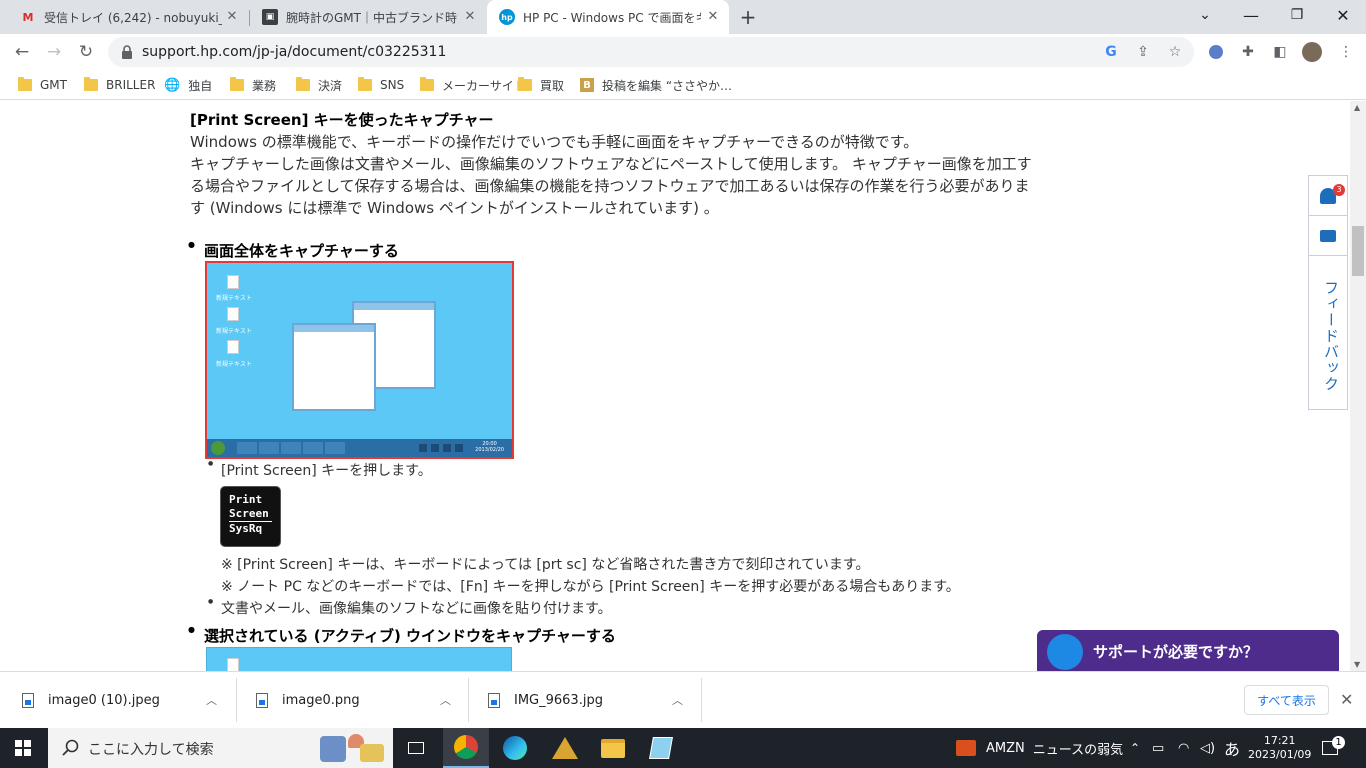 This screenshot has height=768, width=1366. What do you see at coordinates (22, 52) in the screenshot?
I see `back-button: ←` at bounding box center [22, 52].